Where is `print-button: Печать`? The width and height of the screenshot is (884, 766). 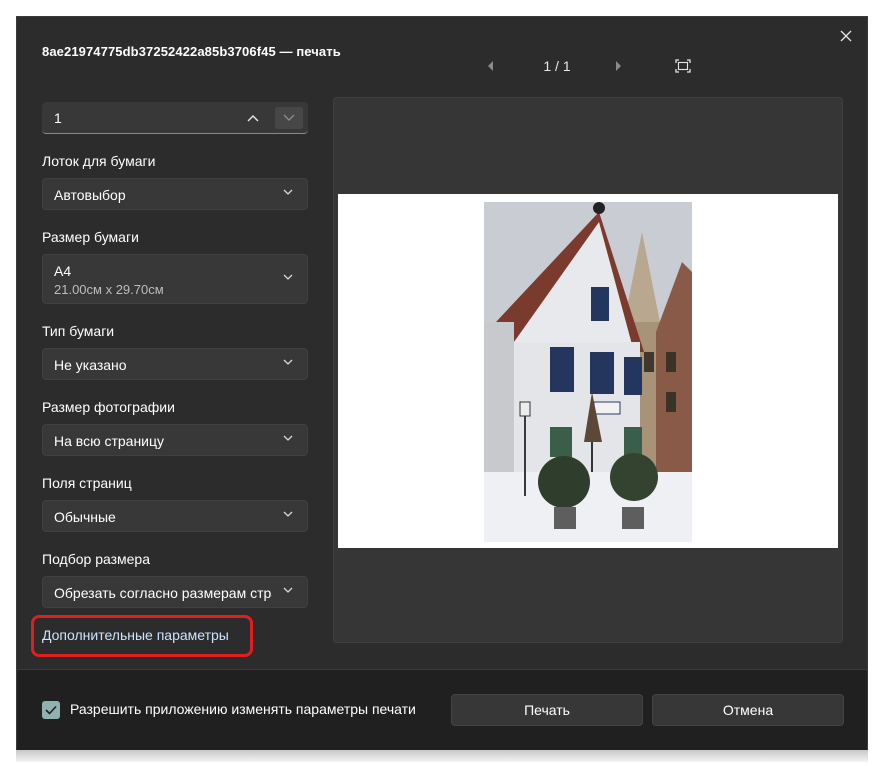 print-button: Печать is located at coordinates (547, 710).